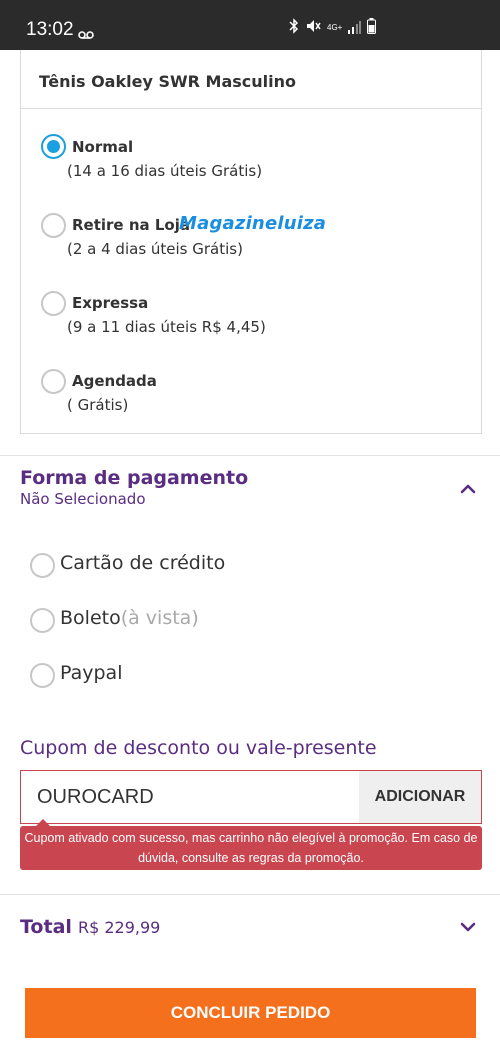 The width and height of the screenshot is (500, 1056). I want to click on product-name: Tênis Oakley SWR Masculino, so click(167, 81).